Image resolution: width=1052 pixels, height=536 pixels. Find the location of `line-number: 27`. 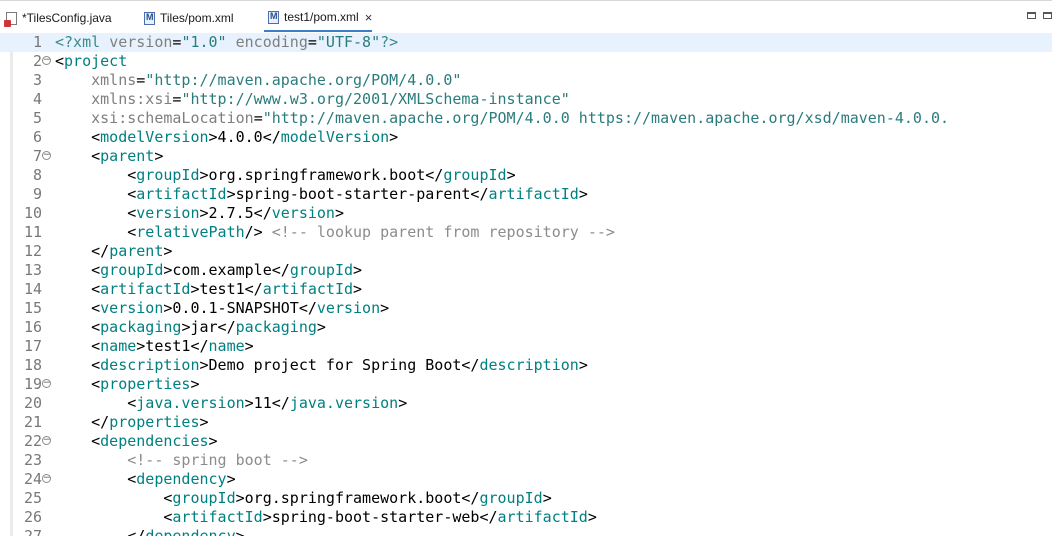

line-number: 27 is located at coordinates (32, 531).